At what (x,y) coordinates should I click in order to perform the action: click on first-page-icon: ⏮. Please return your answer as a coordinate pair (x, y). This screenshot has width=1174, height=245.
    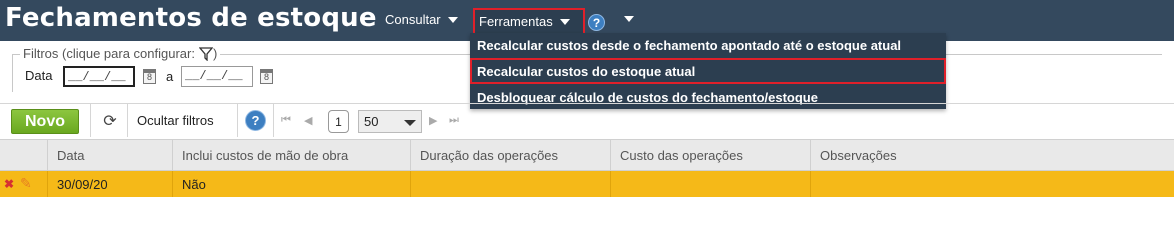
    Looking at the image, I should click on (286, 120).